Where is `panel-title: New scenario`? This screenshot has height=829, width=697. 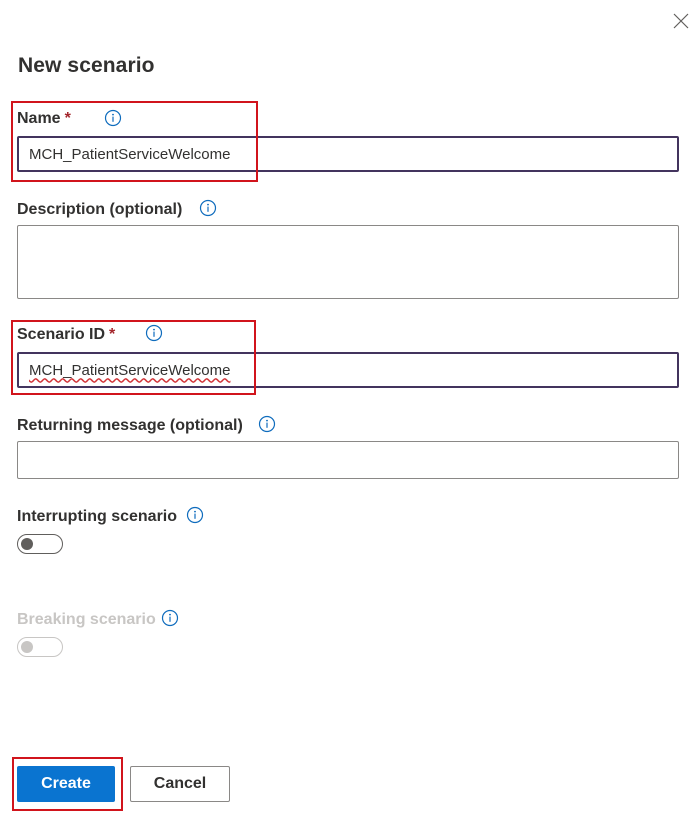 panel-title: New scenario is located at coordinates (86, 65).